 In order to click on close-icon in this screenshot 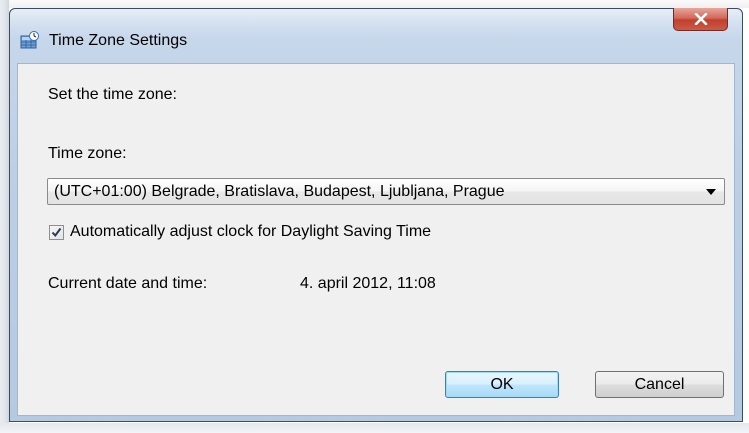, I will do `click(701, 19)`.